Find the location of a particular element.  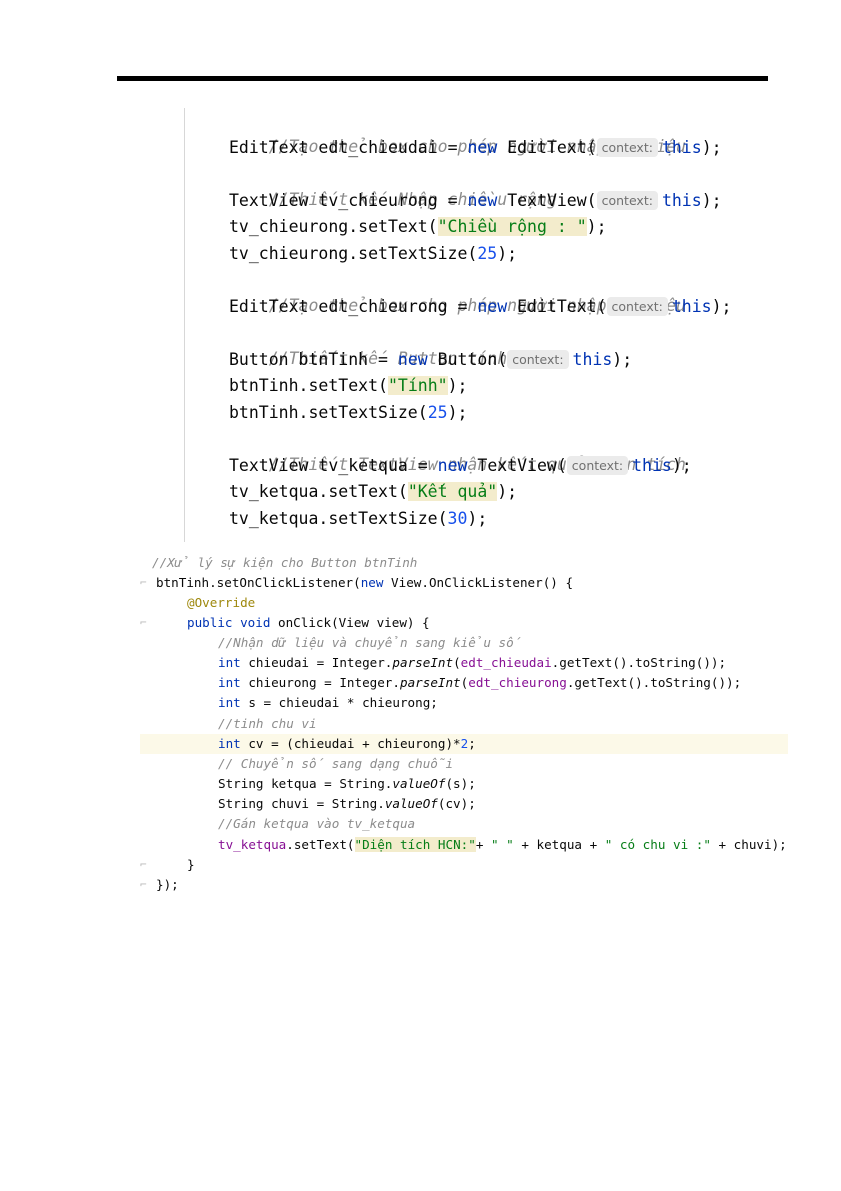

class-ref: View.OnClickListener() { is located at coordinates (478, 582).